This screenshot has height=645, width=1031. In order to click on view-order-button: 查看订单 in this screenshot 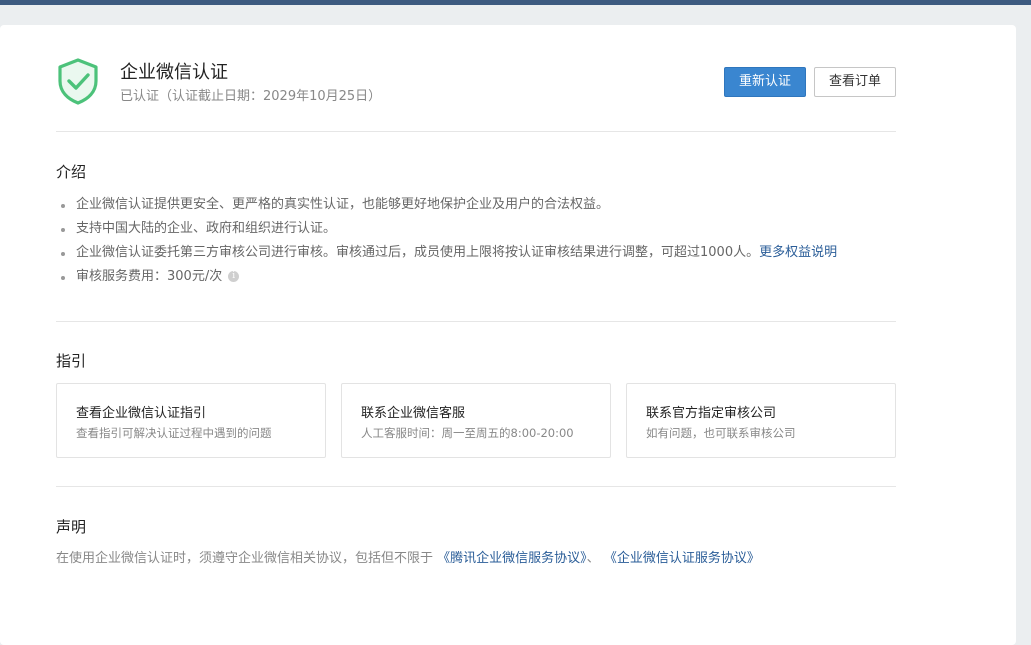, I will do `click(855, 82)`.